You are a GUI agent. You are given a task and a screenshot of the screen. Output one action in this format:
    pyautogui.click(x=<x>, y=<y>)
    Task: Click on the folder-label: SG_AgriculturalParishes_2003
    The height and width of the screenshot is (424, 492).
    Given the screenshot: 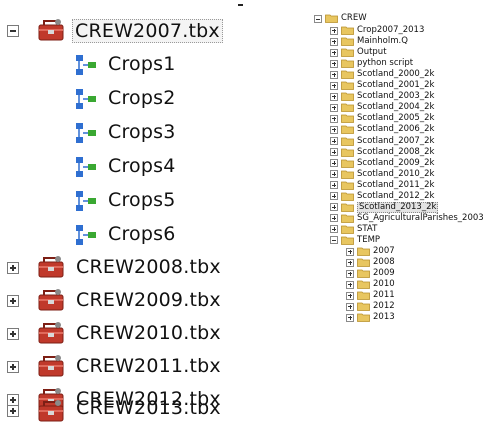 What is the action you would take?
    pyautogui.click(x=420, y=218)
    